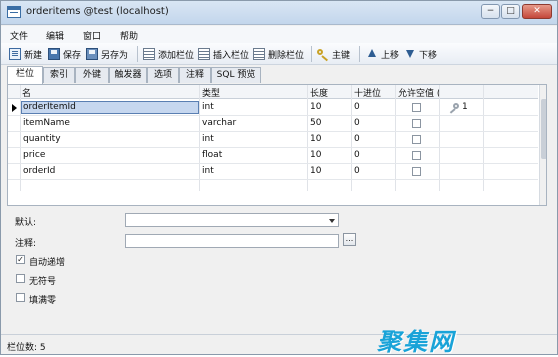 Image resolution: width=558 pixels, height=357 pixels. Describe the element at coordinates (286, 55) in the screenshot. I see `delete-field-label: 删除栏位` at that location.